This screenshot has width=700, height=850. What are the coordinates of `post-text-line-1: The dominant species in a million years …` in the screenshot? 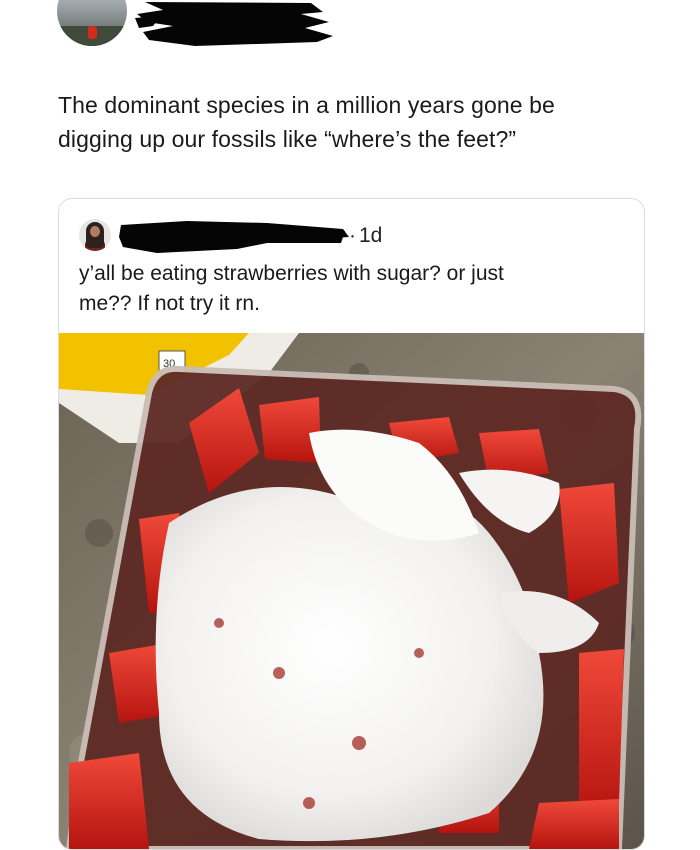 It's located at (306, 105).